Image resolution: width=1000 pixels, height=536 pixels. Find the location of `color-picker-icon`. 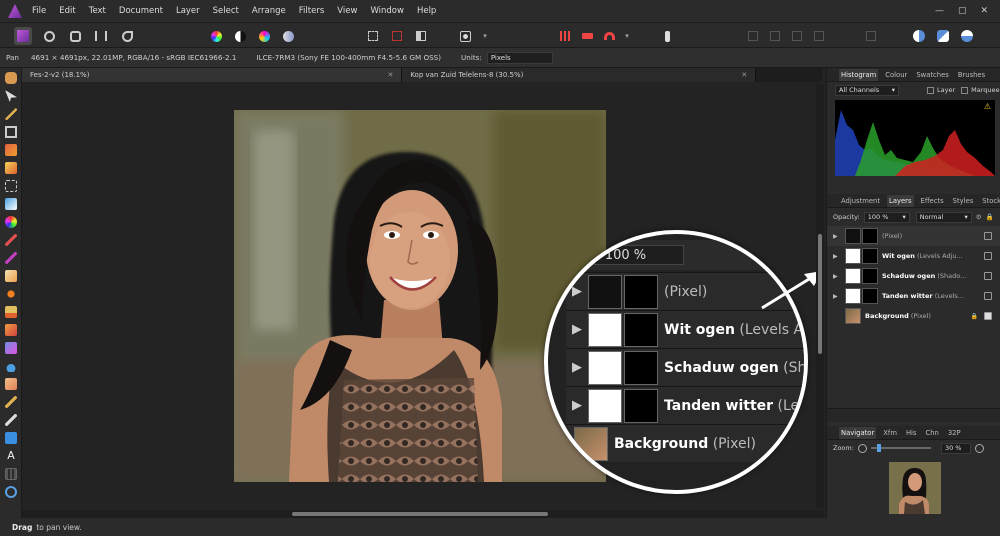

color-picker-icon is located at coordinates (11, 114).